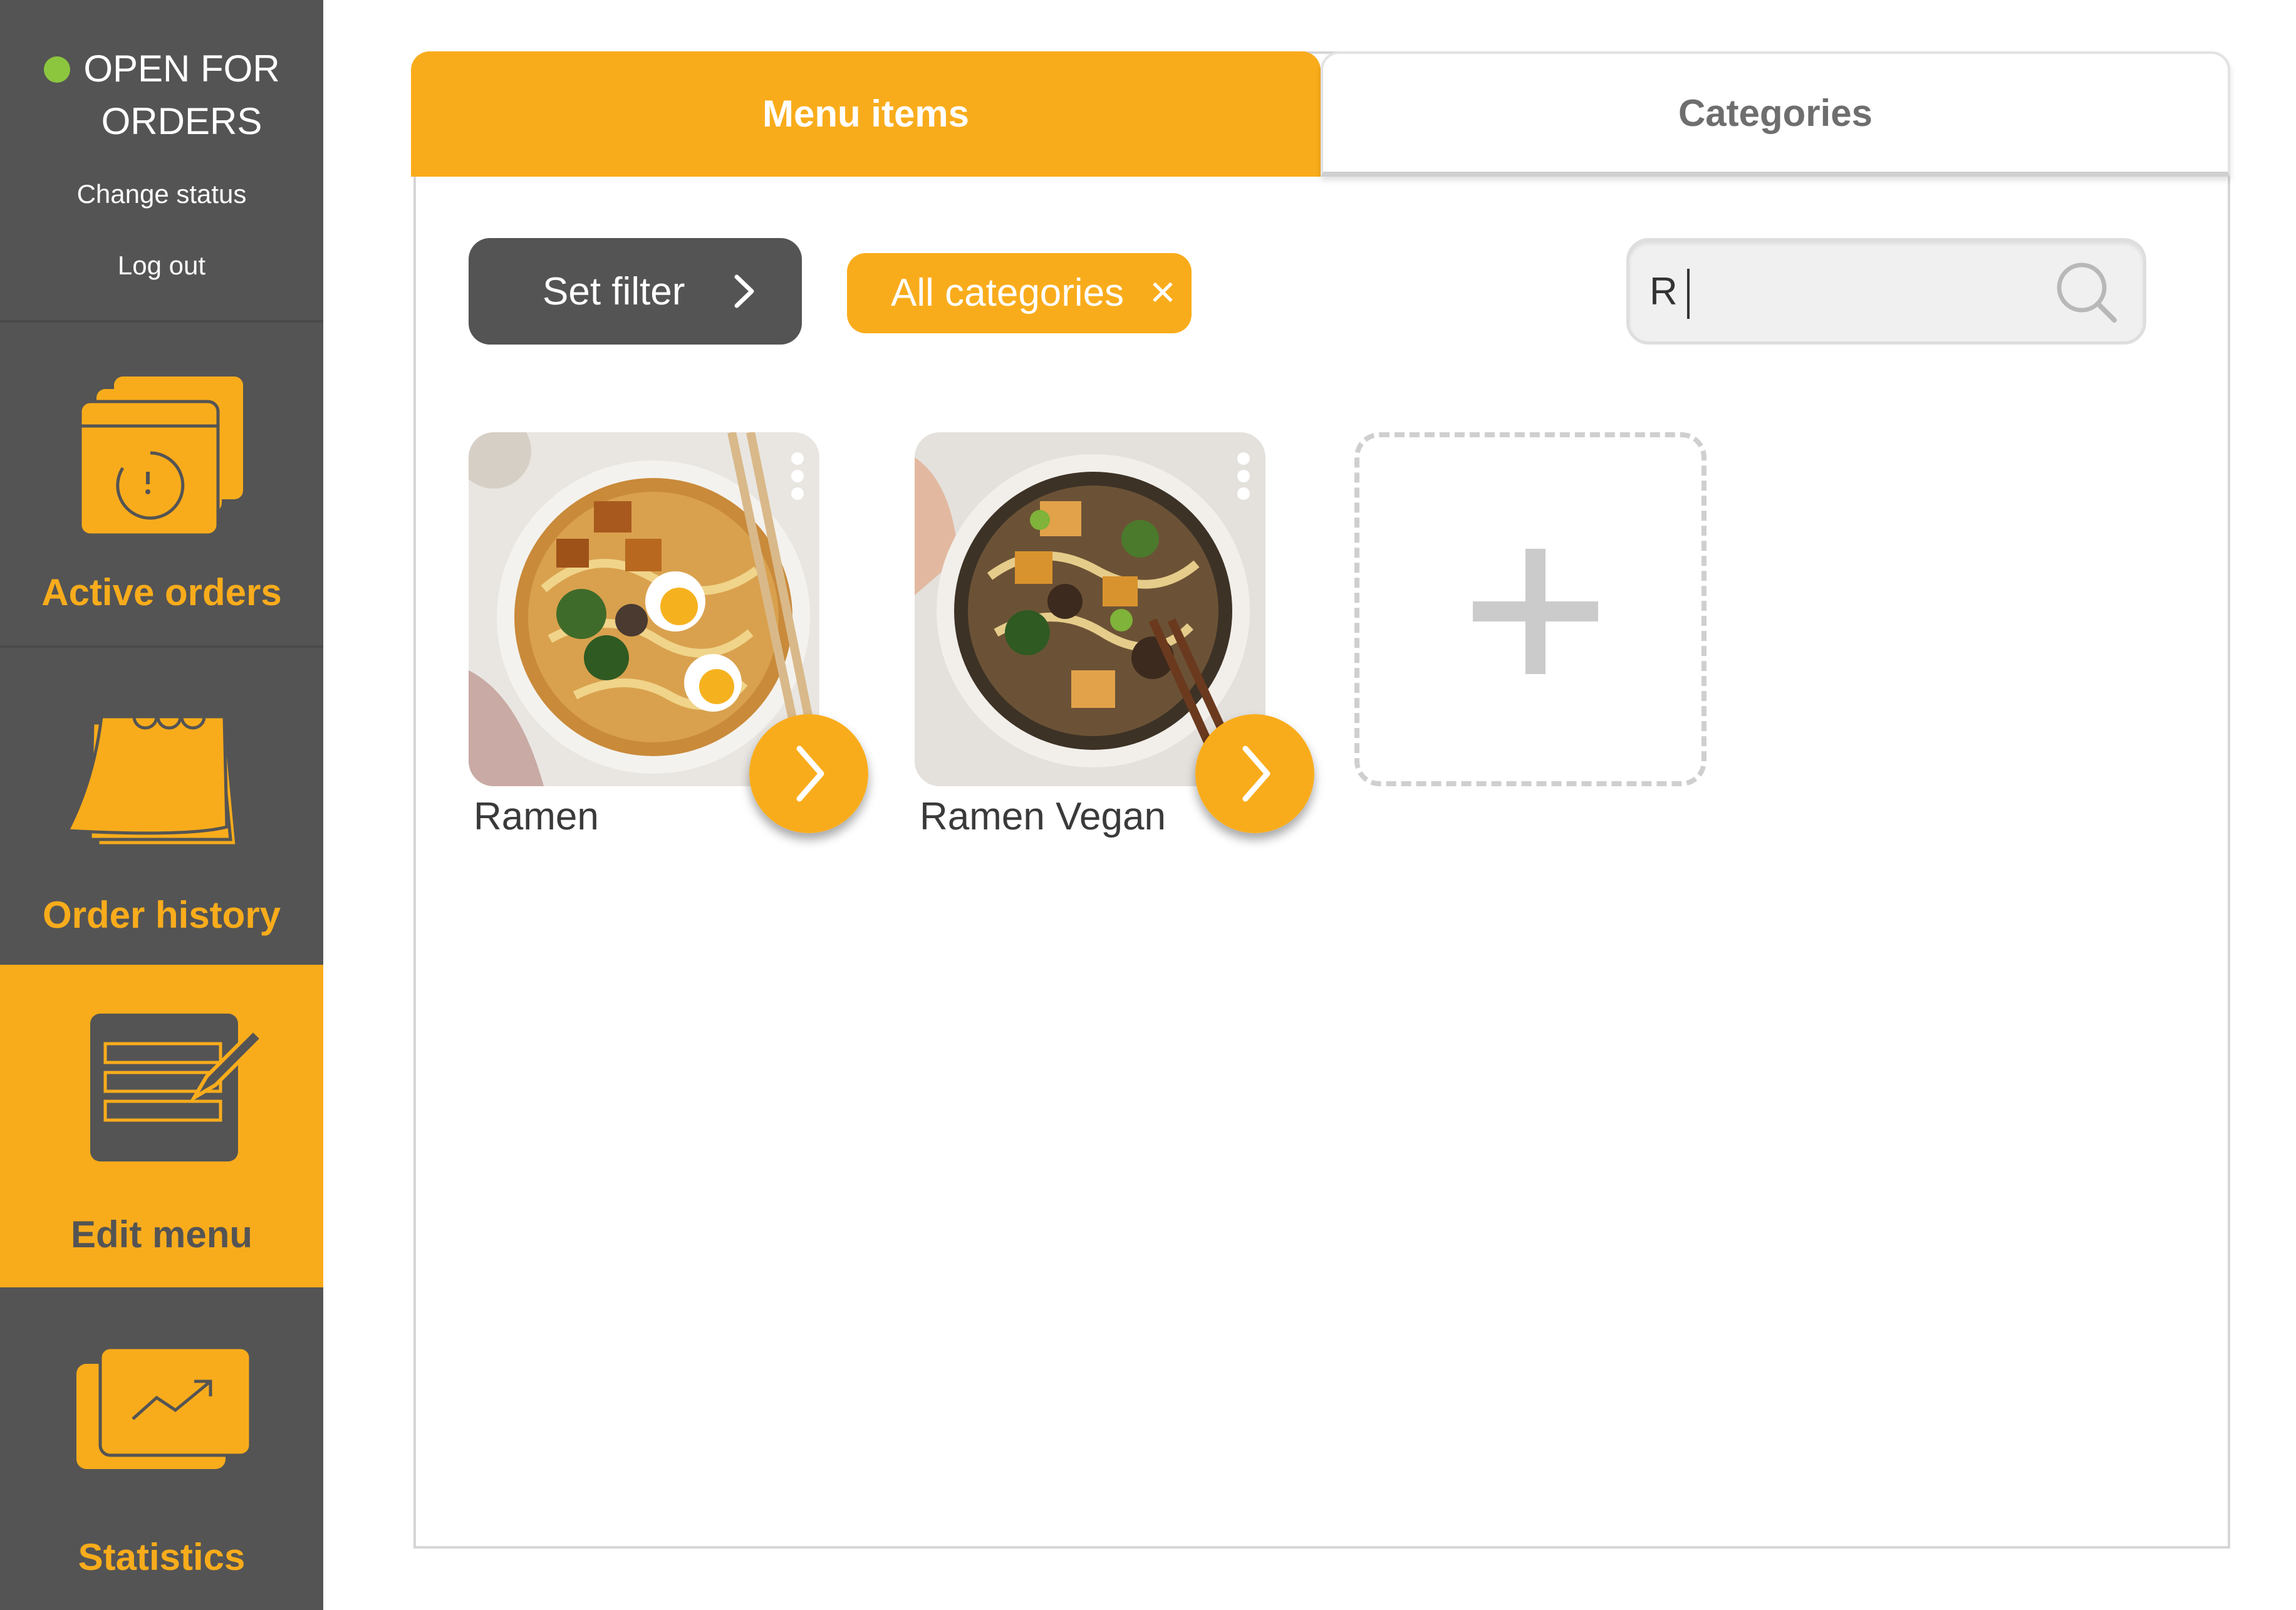  I want to click on menu-item-name: Ramen, so click(536, 816).